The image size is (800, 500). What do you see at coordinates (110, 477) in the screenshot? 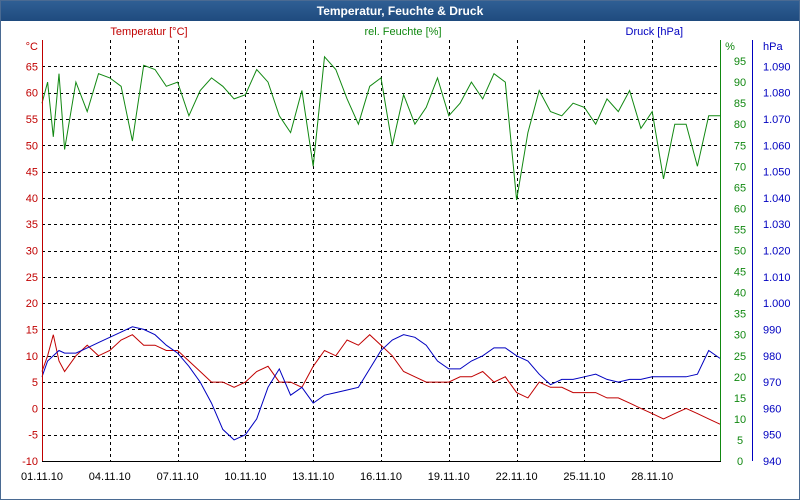
I see `x-tick-label: 04.11.10` at bounding box center [110, 477].